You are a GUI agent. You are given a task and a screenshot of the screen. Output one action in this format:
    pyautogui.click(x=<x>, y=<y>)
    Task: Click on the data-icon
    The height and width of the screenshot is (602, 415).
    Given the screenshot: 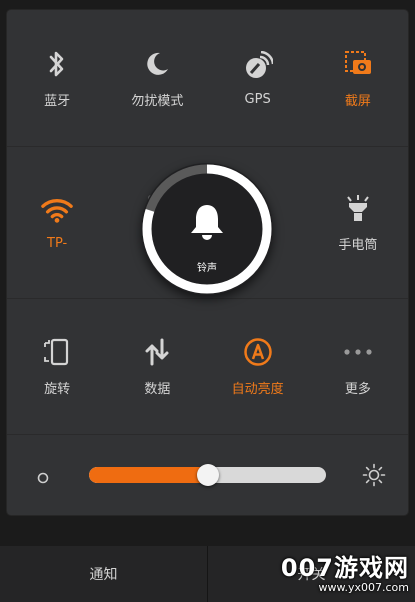 What is the action you would take?
    pyautogui.click(x=157, y=352)
    